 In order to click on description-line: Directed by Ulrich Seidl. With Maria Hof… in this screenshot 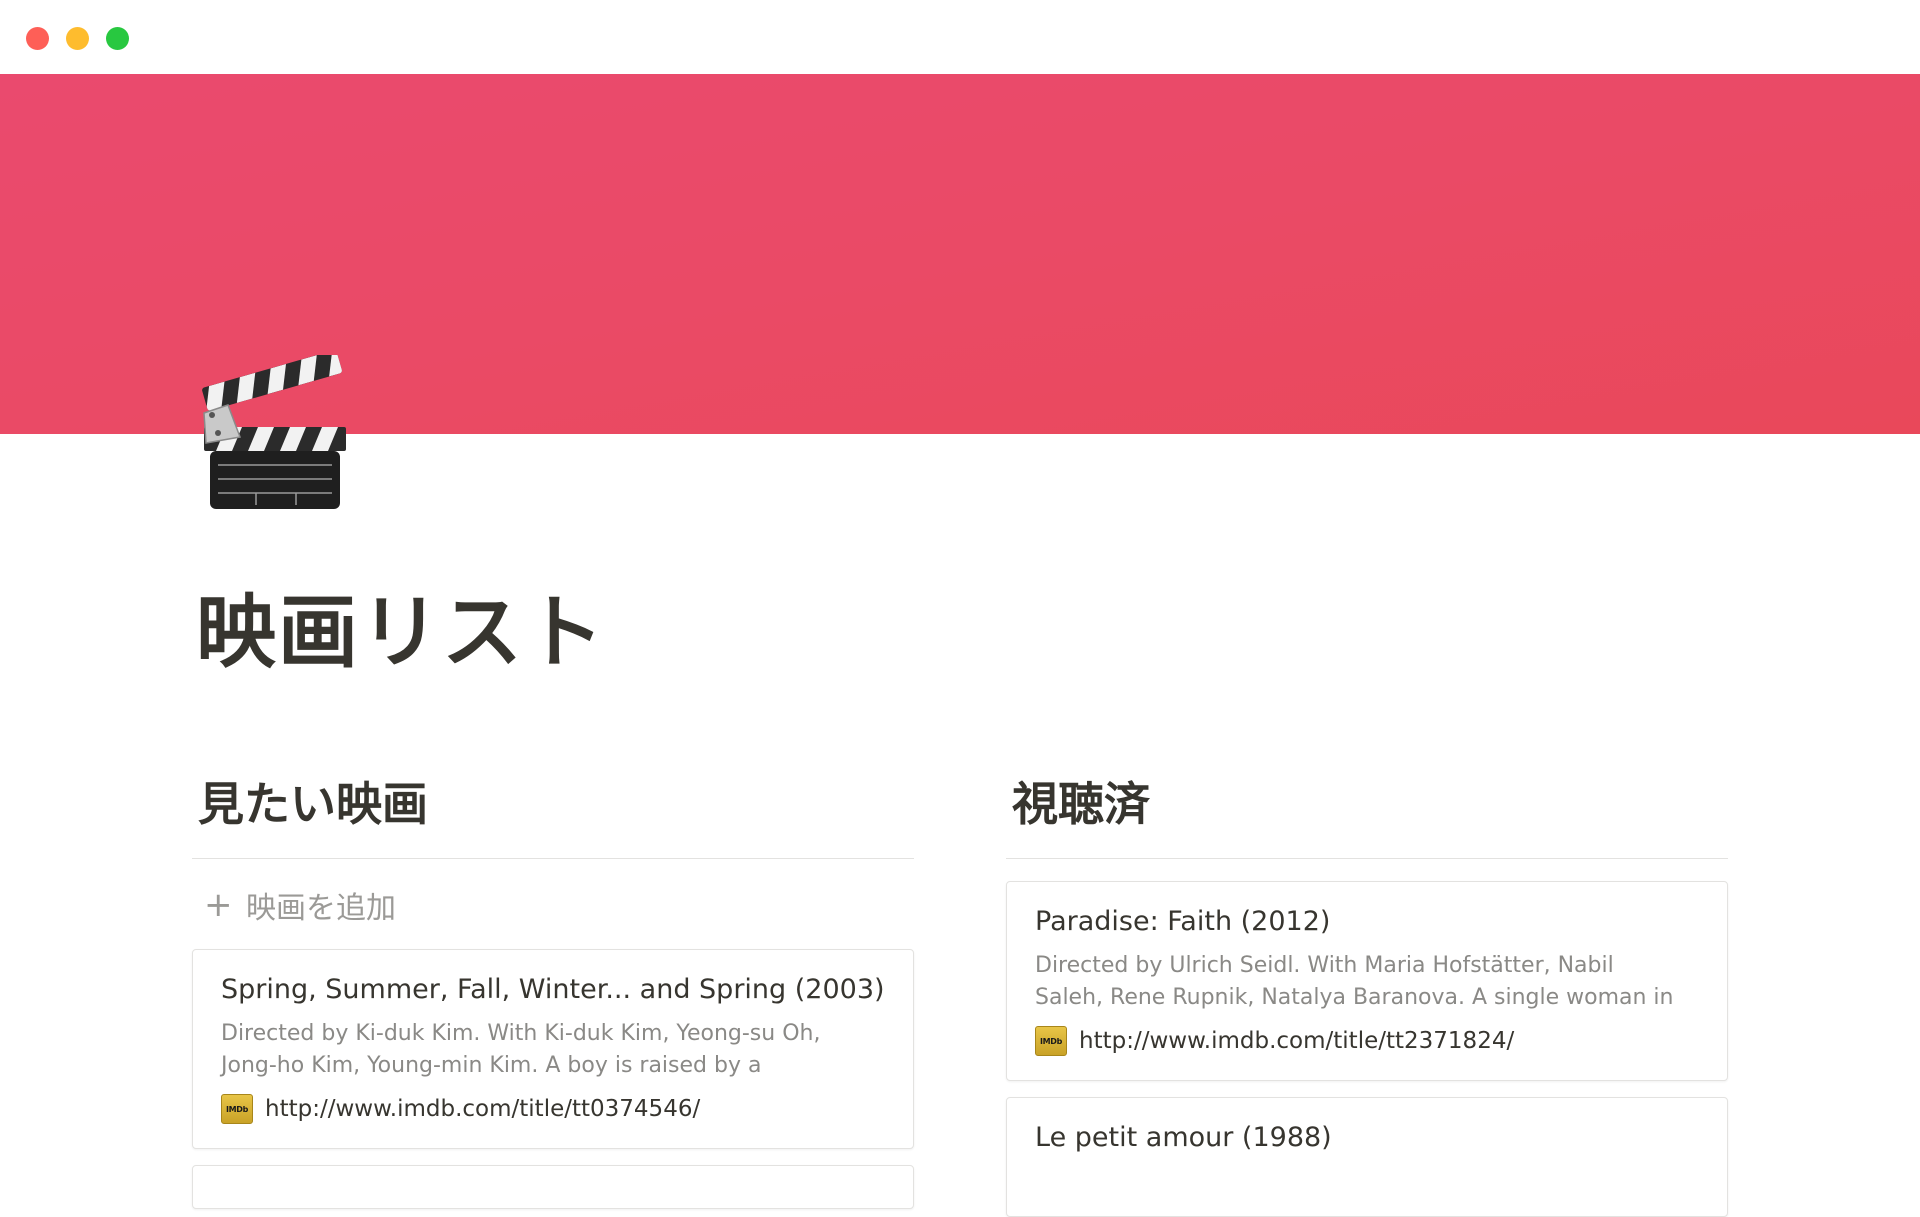, I will do `click(1324, 965)`.